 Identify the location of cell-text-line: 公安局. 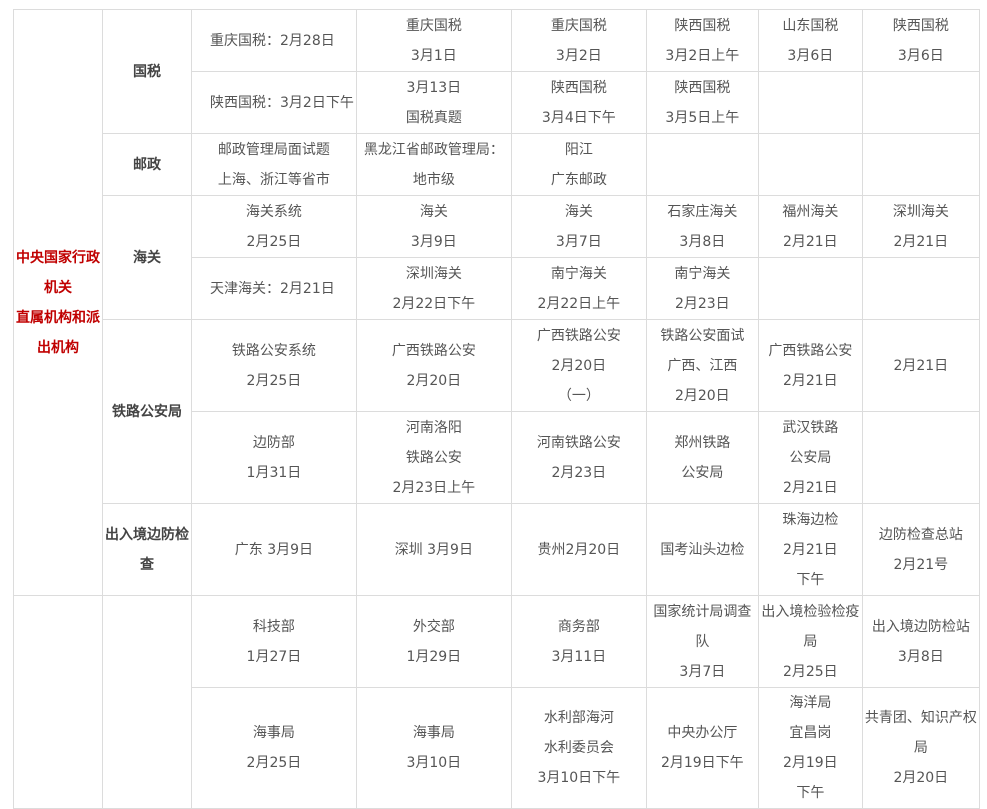
(810, 457).